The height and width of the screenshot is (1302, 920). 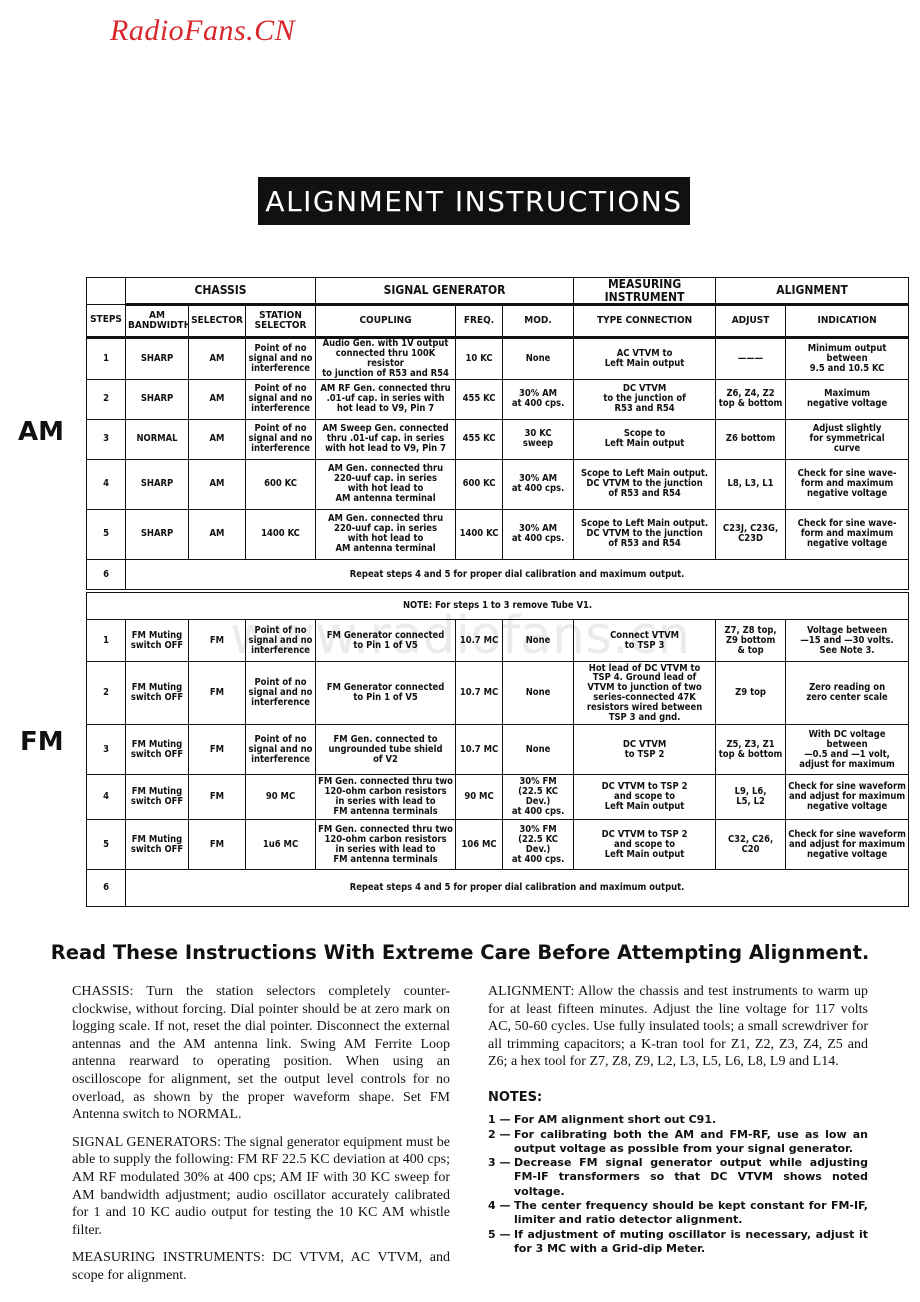 I want to click on fm-section-label: FM, so click(x=42, y=742).